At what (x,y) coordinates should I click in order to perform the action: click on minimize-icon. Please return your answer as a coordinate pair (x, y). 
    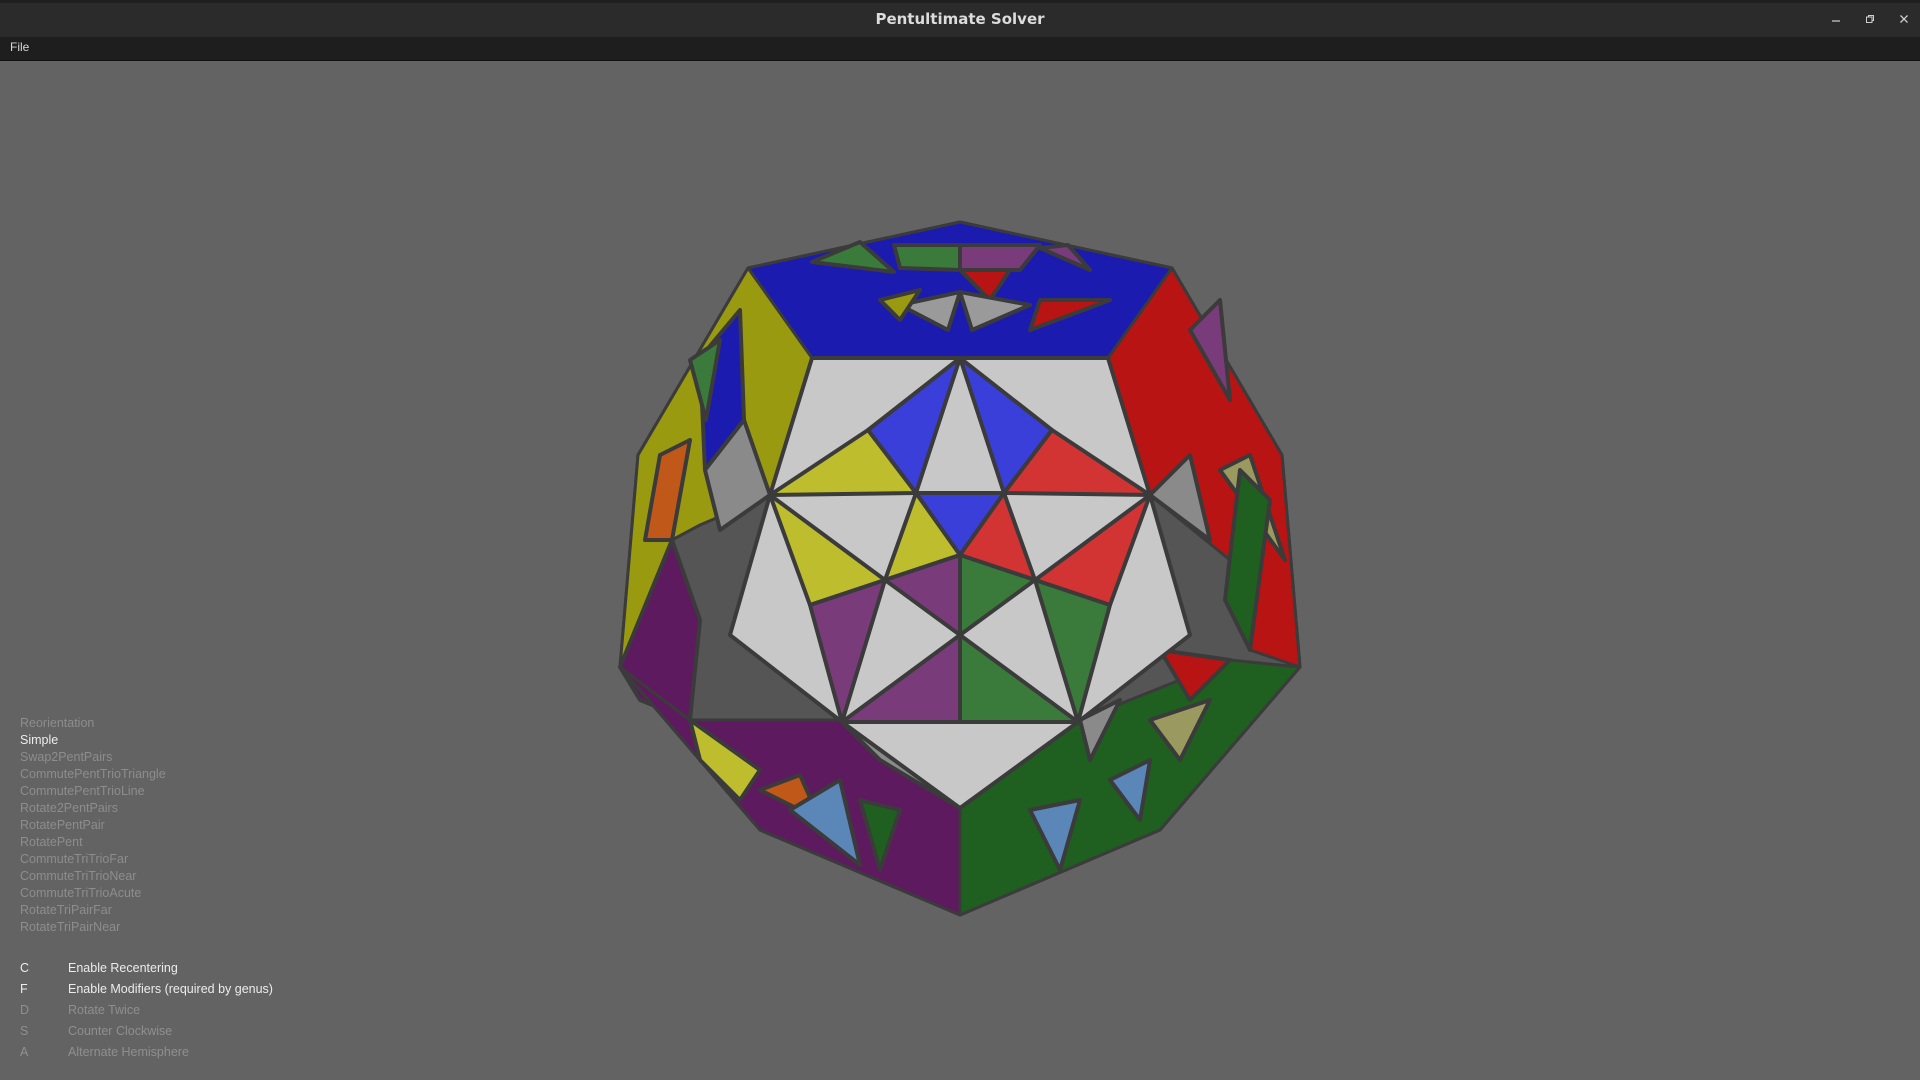
    Looking at the image, I should click on (1836, 19).